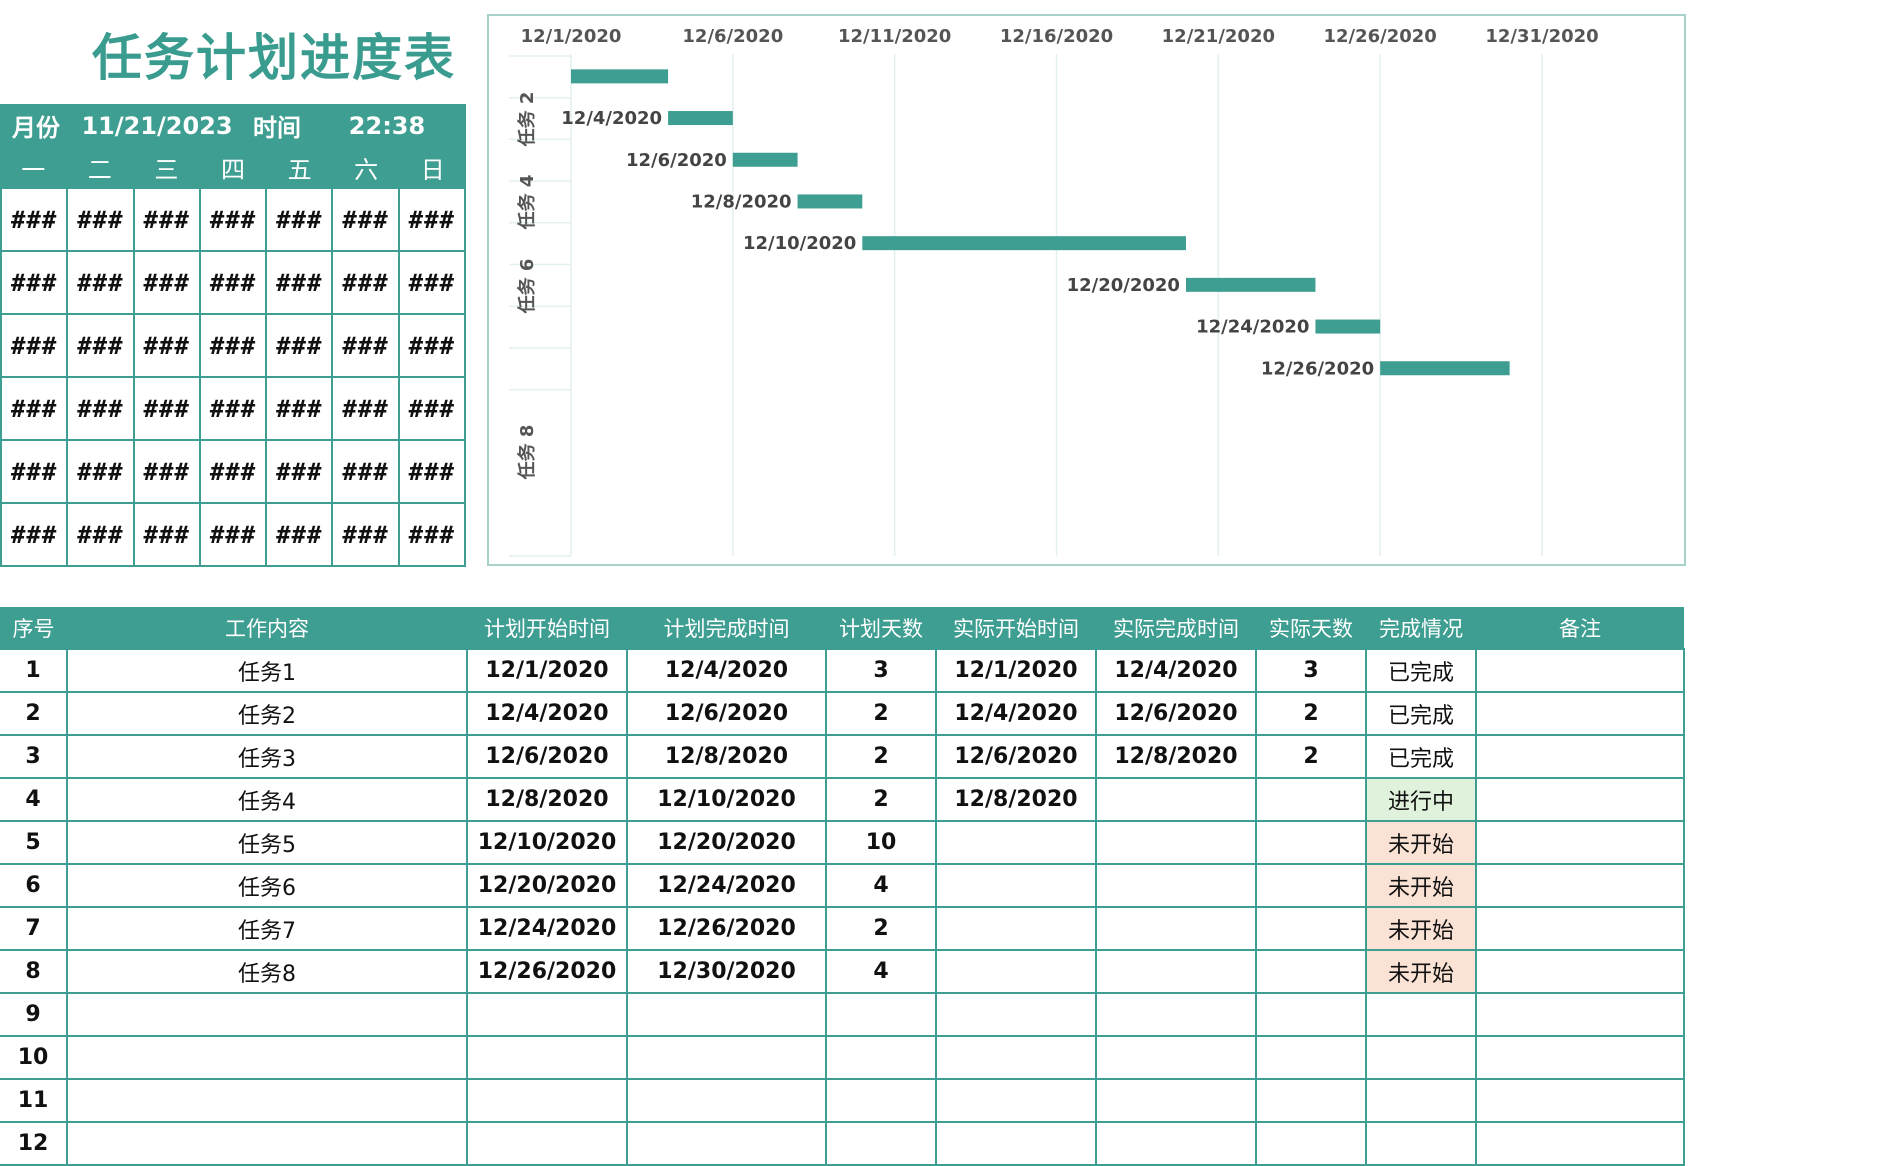 Image resolution: width=1885 pixels, height=1166 pixels. What do you see at coordinates (1016, 628) in the screenshot?
I see `col-header-actual-start: 实际开始时间` at bounding box center [1016, 628].